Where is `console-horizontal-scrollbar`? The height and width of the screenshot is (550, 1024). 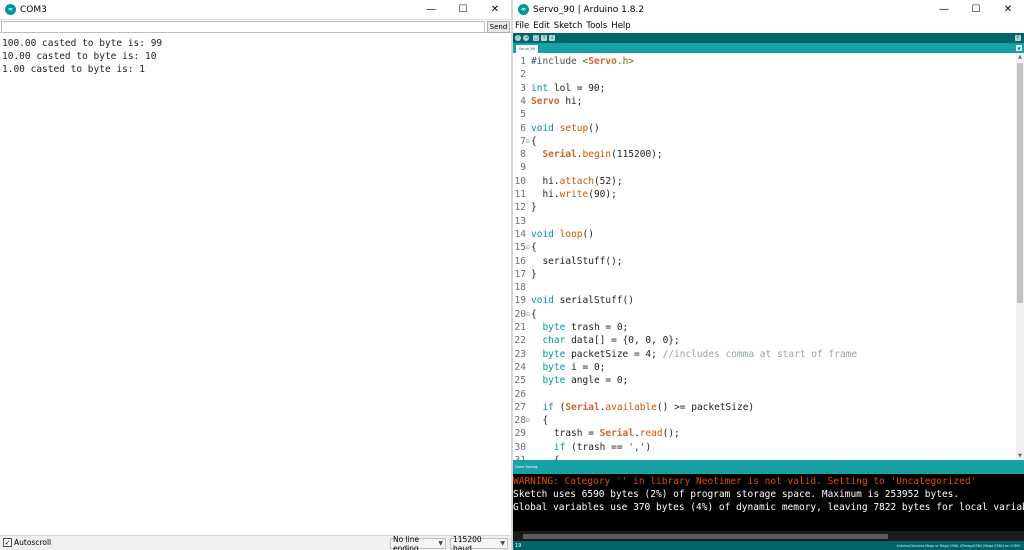
console-horizontal-scrollbar is located at coordinates (768, 536).